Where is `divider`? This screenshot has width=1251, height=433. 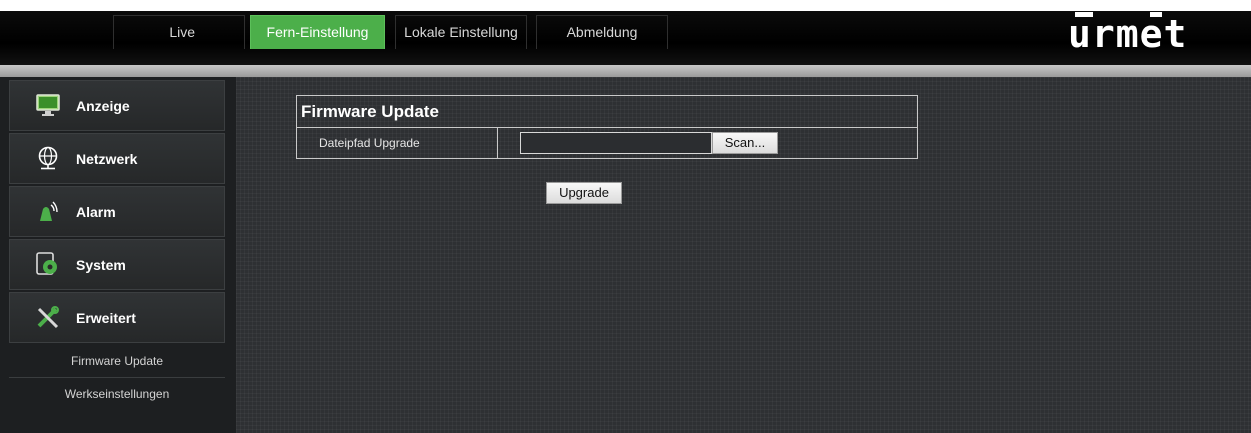
divider is located at coordinates (117, 377).